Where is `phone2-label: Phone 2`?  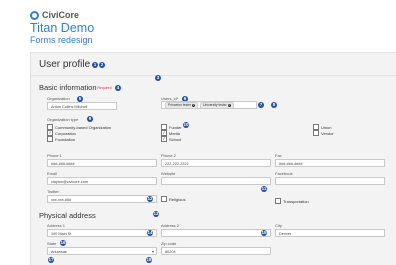
phone2-label: Phone 2 is located at coordinates (168, 155).